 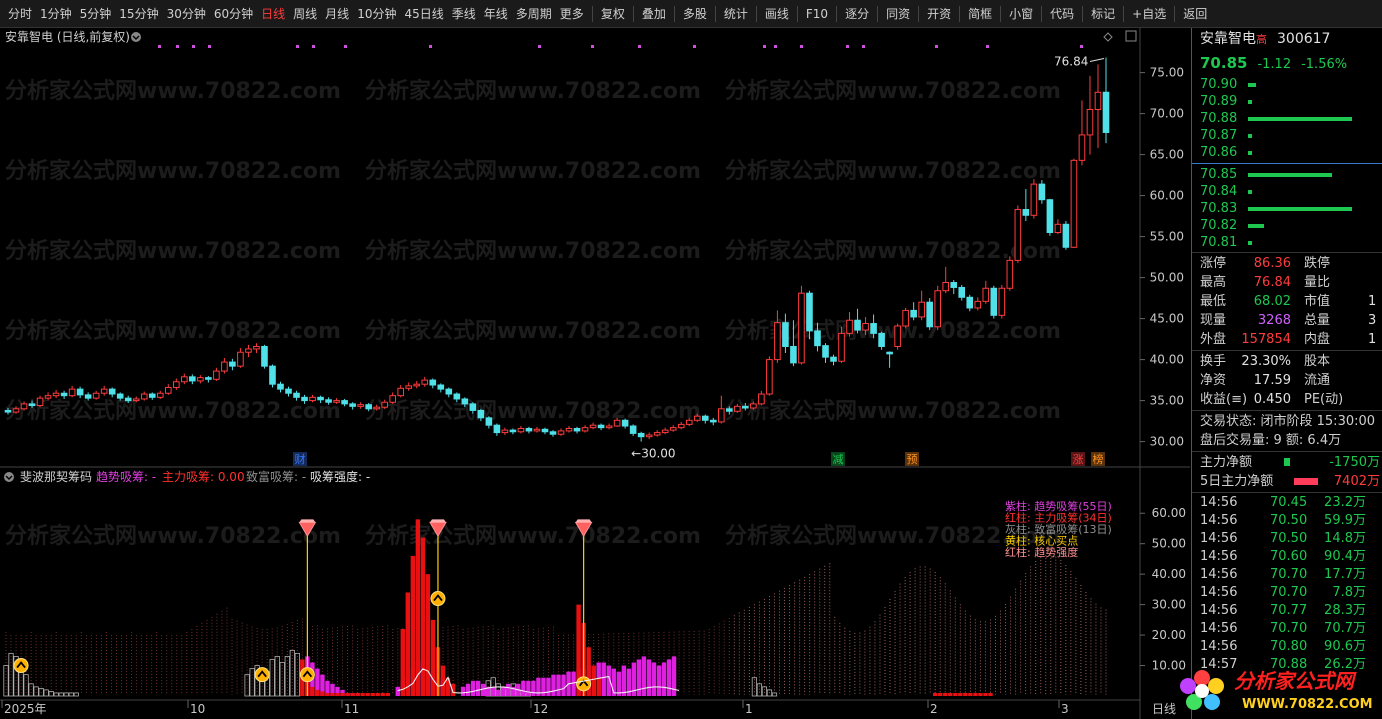 What do you see at coordinates (20, 13) in the screenshot?
I see `period-tab: 分时` at bounding box center [20, 13].